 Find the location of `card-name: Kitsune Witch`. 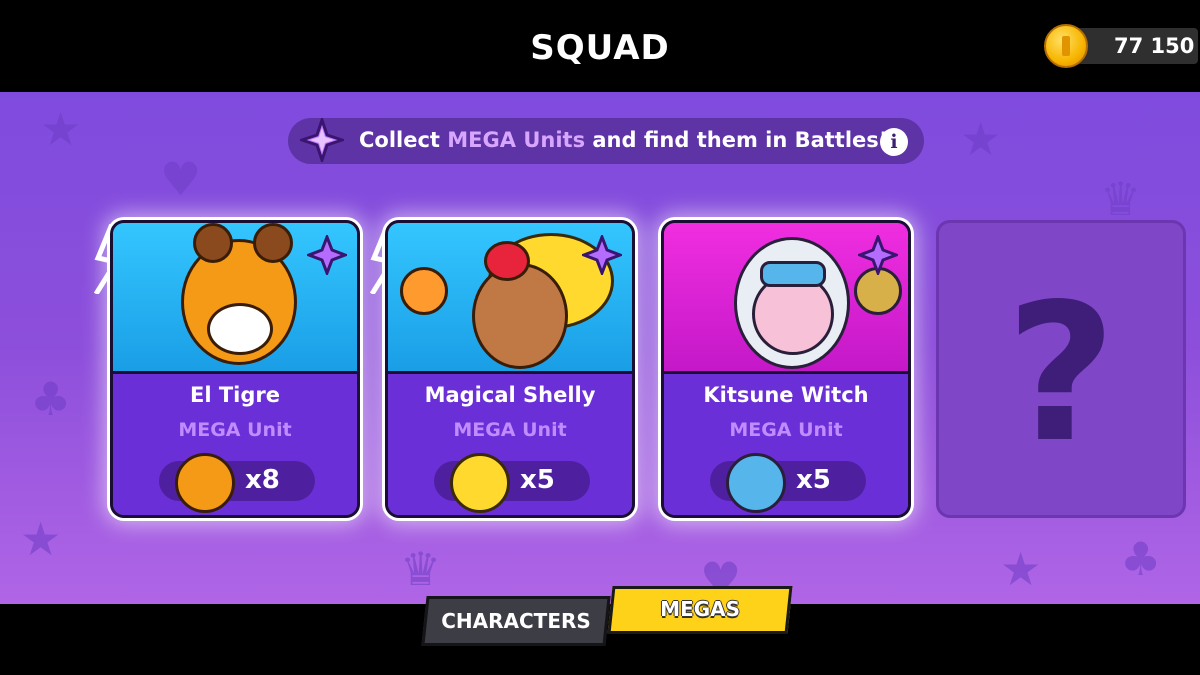

card-name: Kitsune Witch is located at coordinates (786, 395).